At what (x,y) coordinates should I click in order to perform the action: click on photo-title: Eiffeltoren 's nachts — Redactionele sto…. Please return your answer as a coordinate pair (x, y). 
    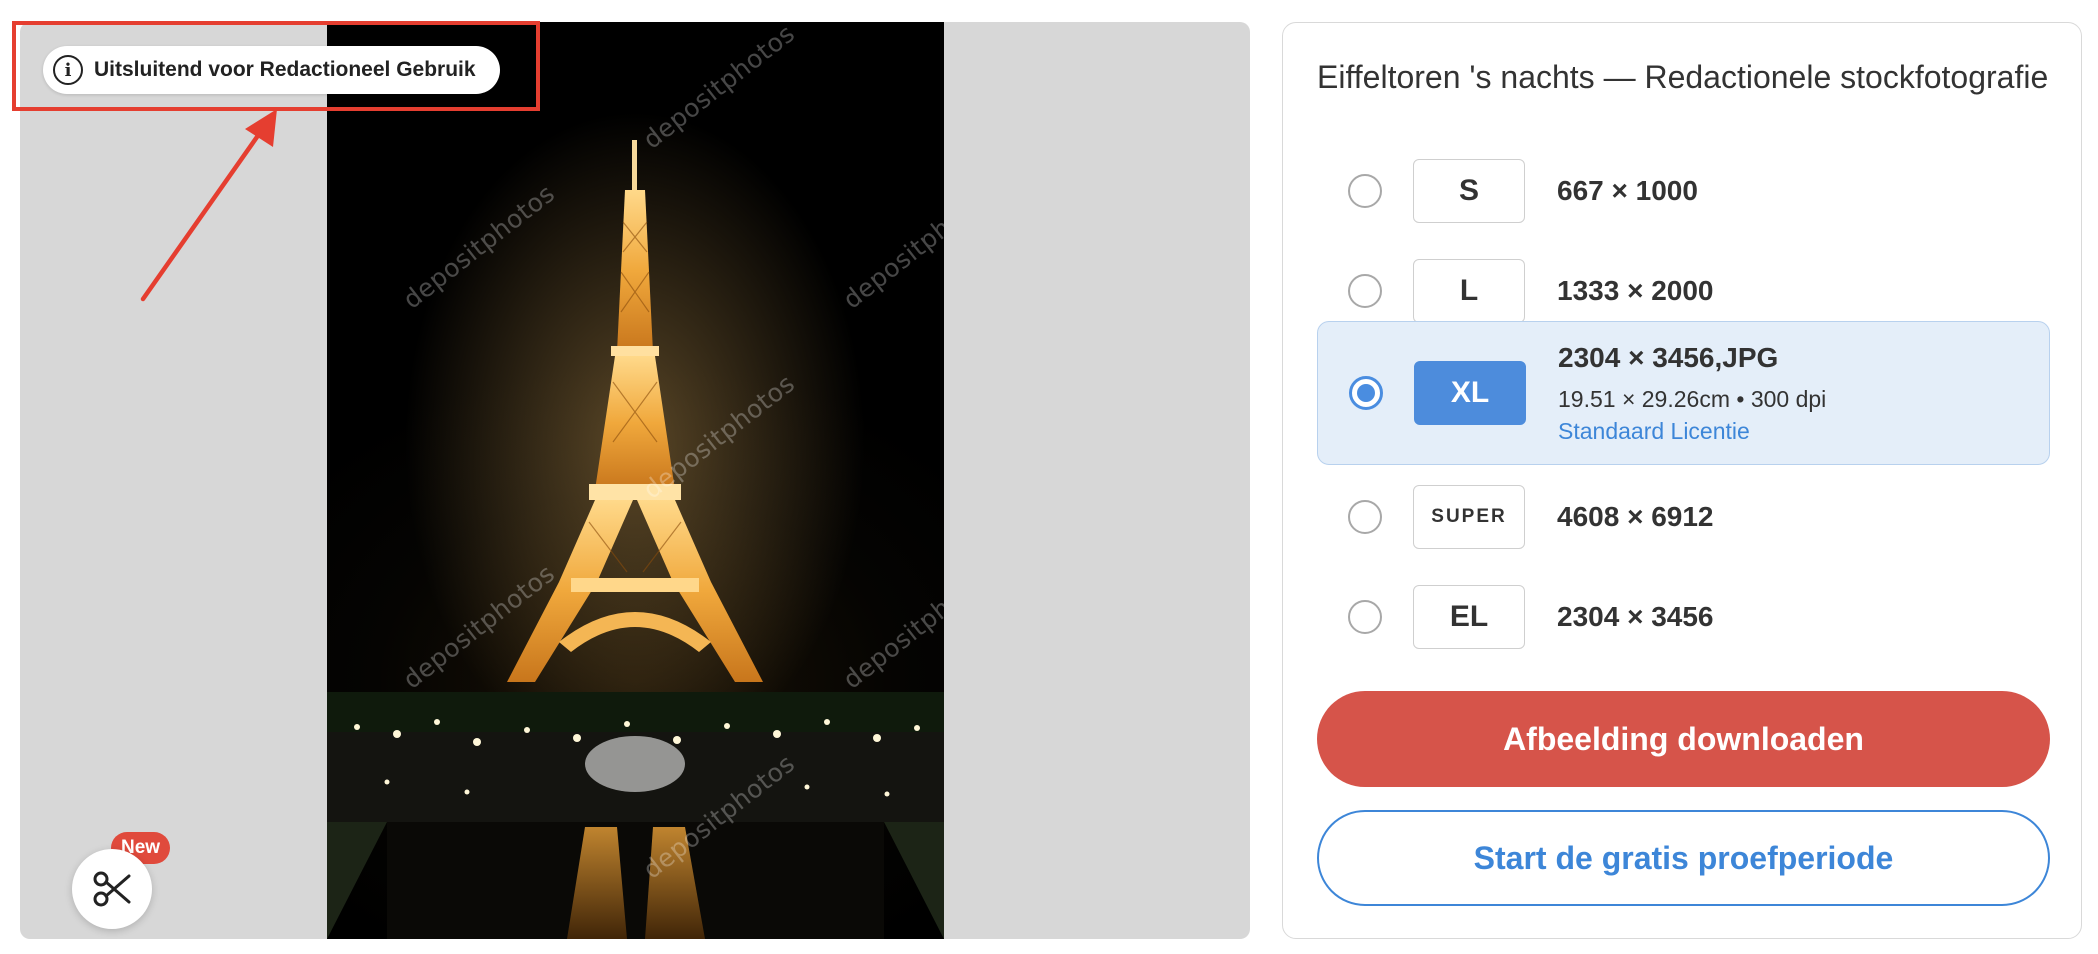
    Looking at the image, I should click on (1683, 77).